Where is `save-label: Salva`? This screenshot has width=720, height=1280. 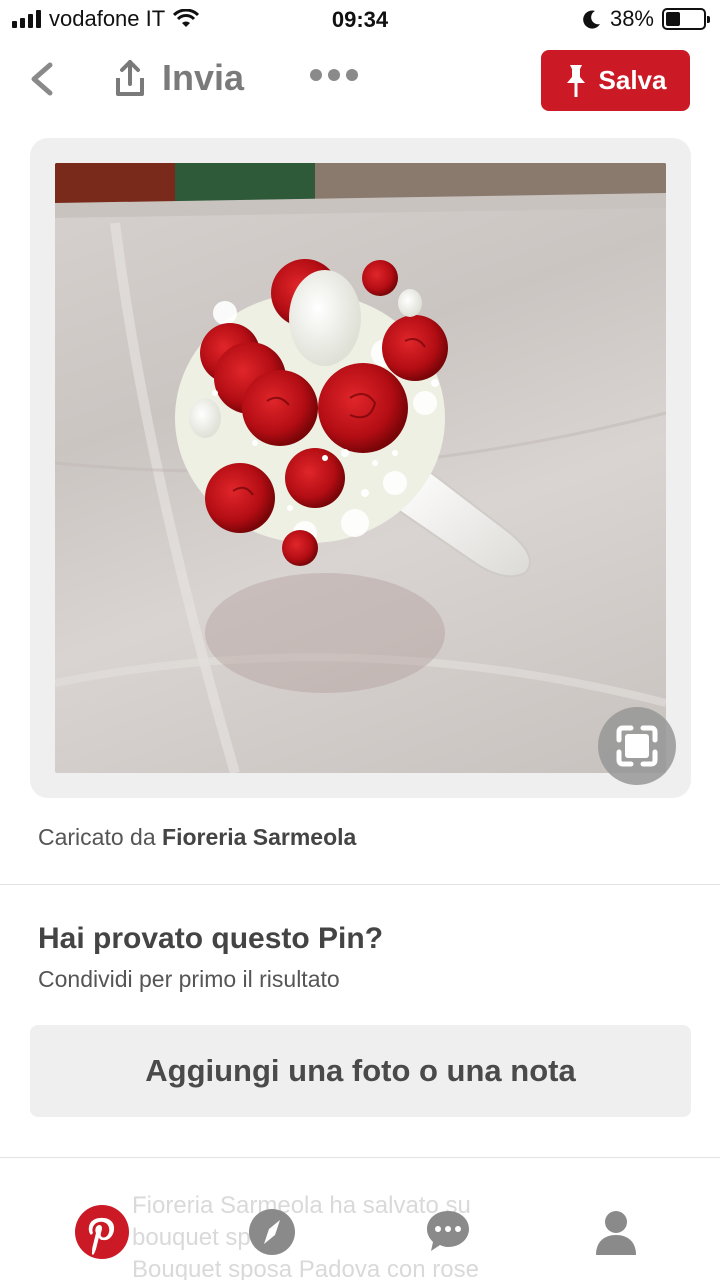 save-label: Salva is located at coordinates (632, 80).